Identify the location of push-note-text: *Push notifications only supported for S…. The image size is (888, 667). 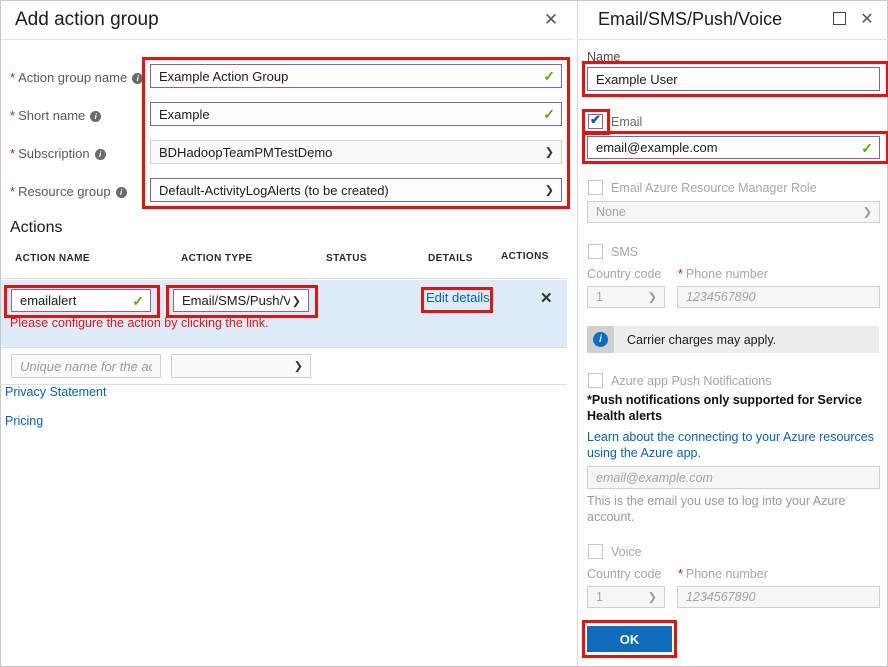
(725, 408).